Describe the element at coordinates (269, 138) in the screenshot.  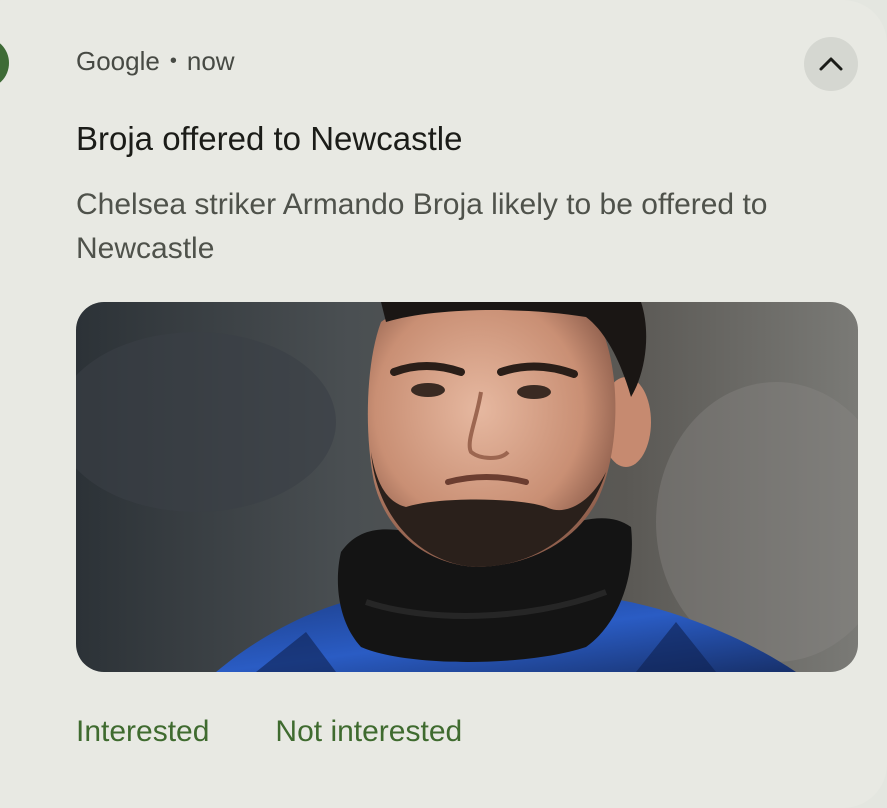
I see `notification-title: Broja offered to Newcastle` at that location.